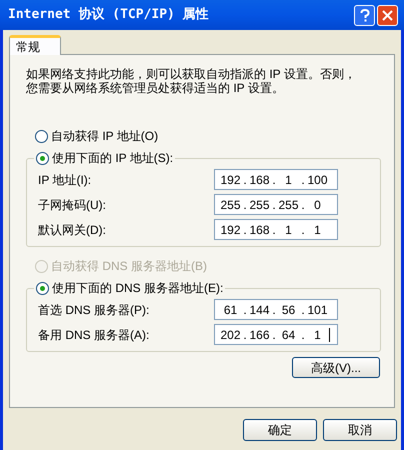 The width and height of the screenshot is (404, 450). What do you see at coordinates (360, 430) in the screenshot?
I see `dialog-button: 取消` at bounding box center [360, 430].